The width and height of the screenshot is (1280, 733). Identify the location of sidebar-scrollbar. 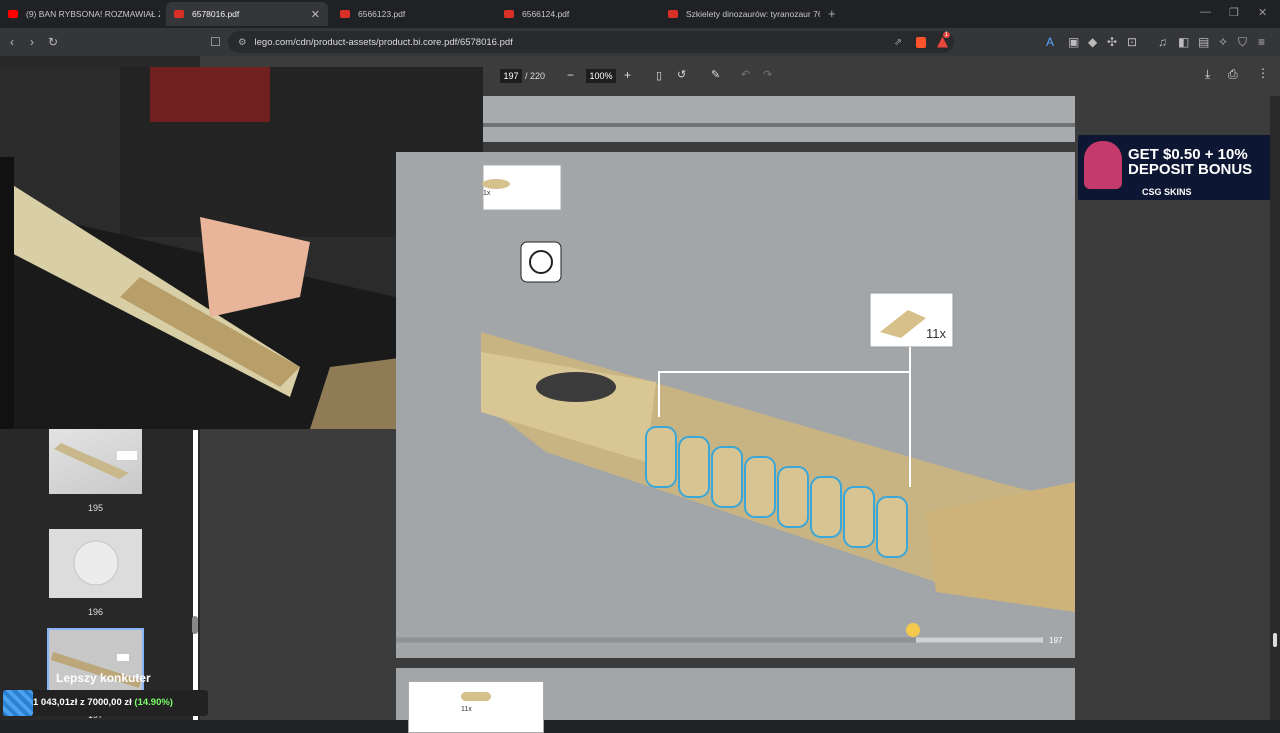
(195, 575).